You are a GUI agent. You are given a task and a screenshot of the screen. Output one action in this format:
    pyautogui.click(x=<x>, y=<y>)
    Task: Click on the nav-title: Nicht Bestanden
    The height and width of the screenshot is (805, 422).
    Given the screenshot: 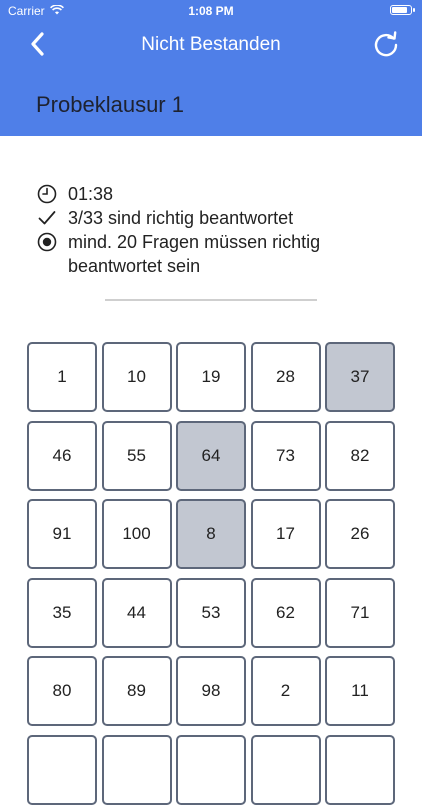 What is the action you would take?
    pyautogui.click(x=211, y=44)
    